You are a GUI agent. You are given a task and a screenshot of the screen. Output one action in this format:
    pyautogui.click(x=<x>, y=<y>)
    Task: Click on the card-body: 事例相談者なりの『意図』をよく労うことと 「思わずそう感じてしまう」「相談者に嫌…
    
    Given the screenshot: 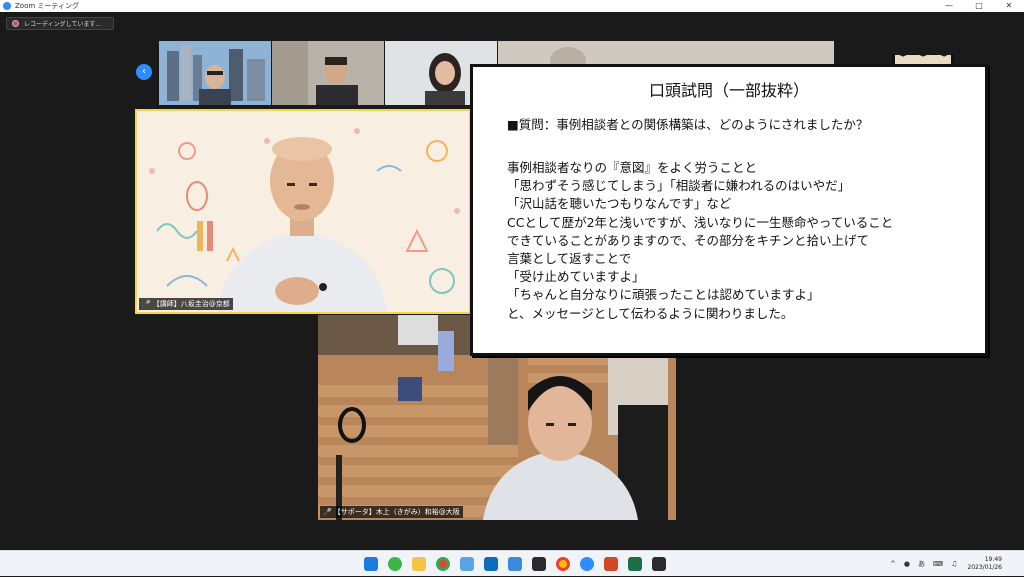 What is the action you would take?
    pyautogui.click(x=746, y=241)
    